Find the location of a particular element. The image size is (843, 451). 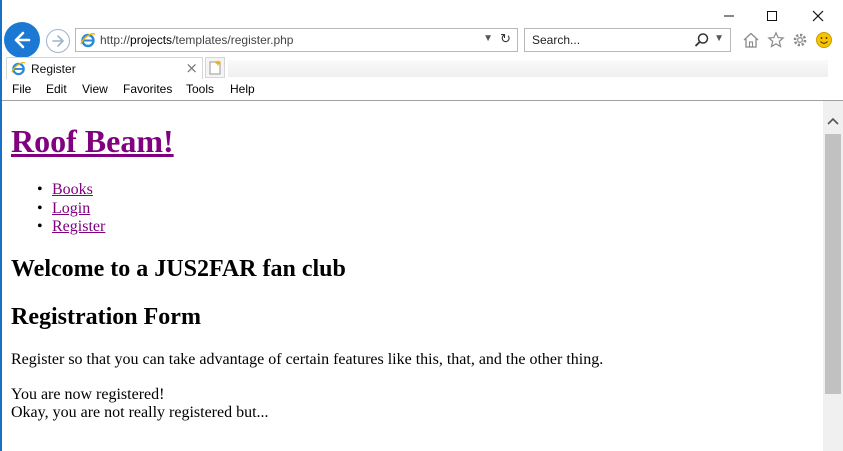

menu-tools: Tools is located at coordinates (200, 89).